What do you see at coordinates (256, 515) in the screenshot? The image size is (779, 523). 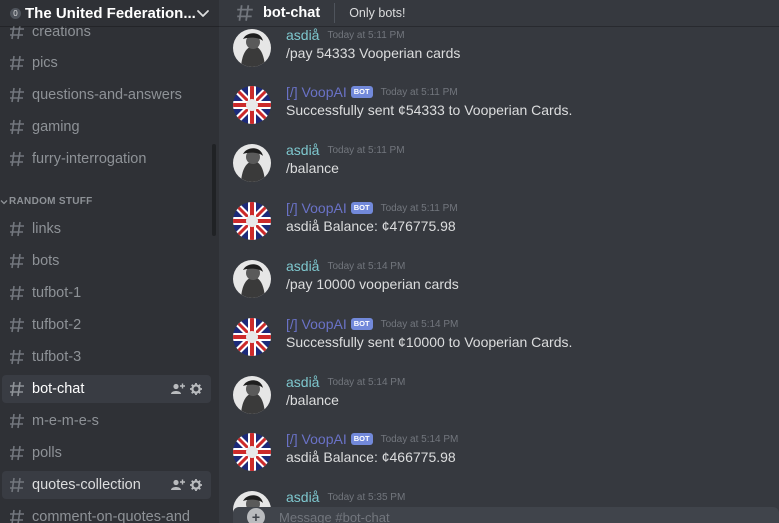 I see `plus-circle-icon: +` at bounding box center [256, 515].